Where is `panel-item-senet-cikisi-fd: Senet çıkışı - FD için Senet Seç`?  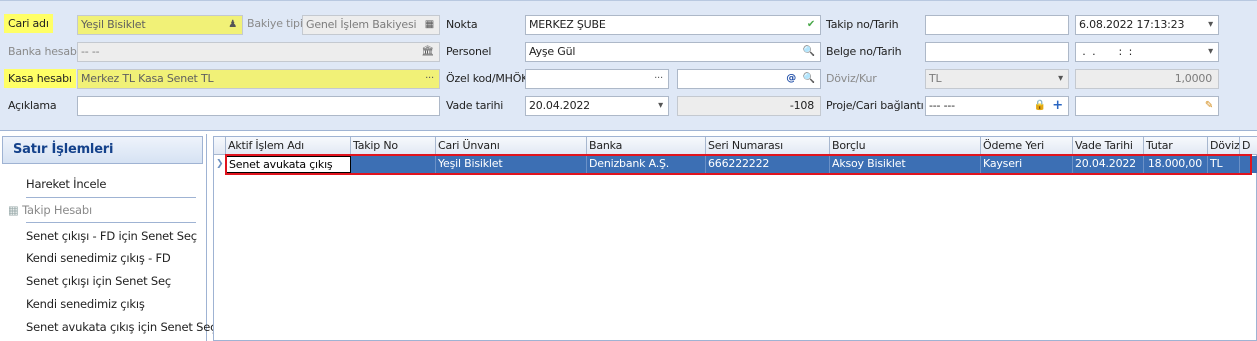
panel-item-senet-cikisi-fd: Senet çıkışı - FD için Senet Seç is located at coordinates (111, 236).